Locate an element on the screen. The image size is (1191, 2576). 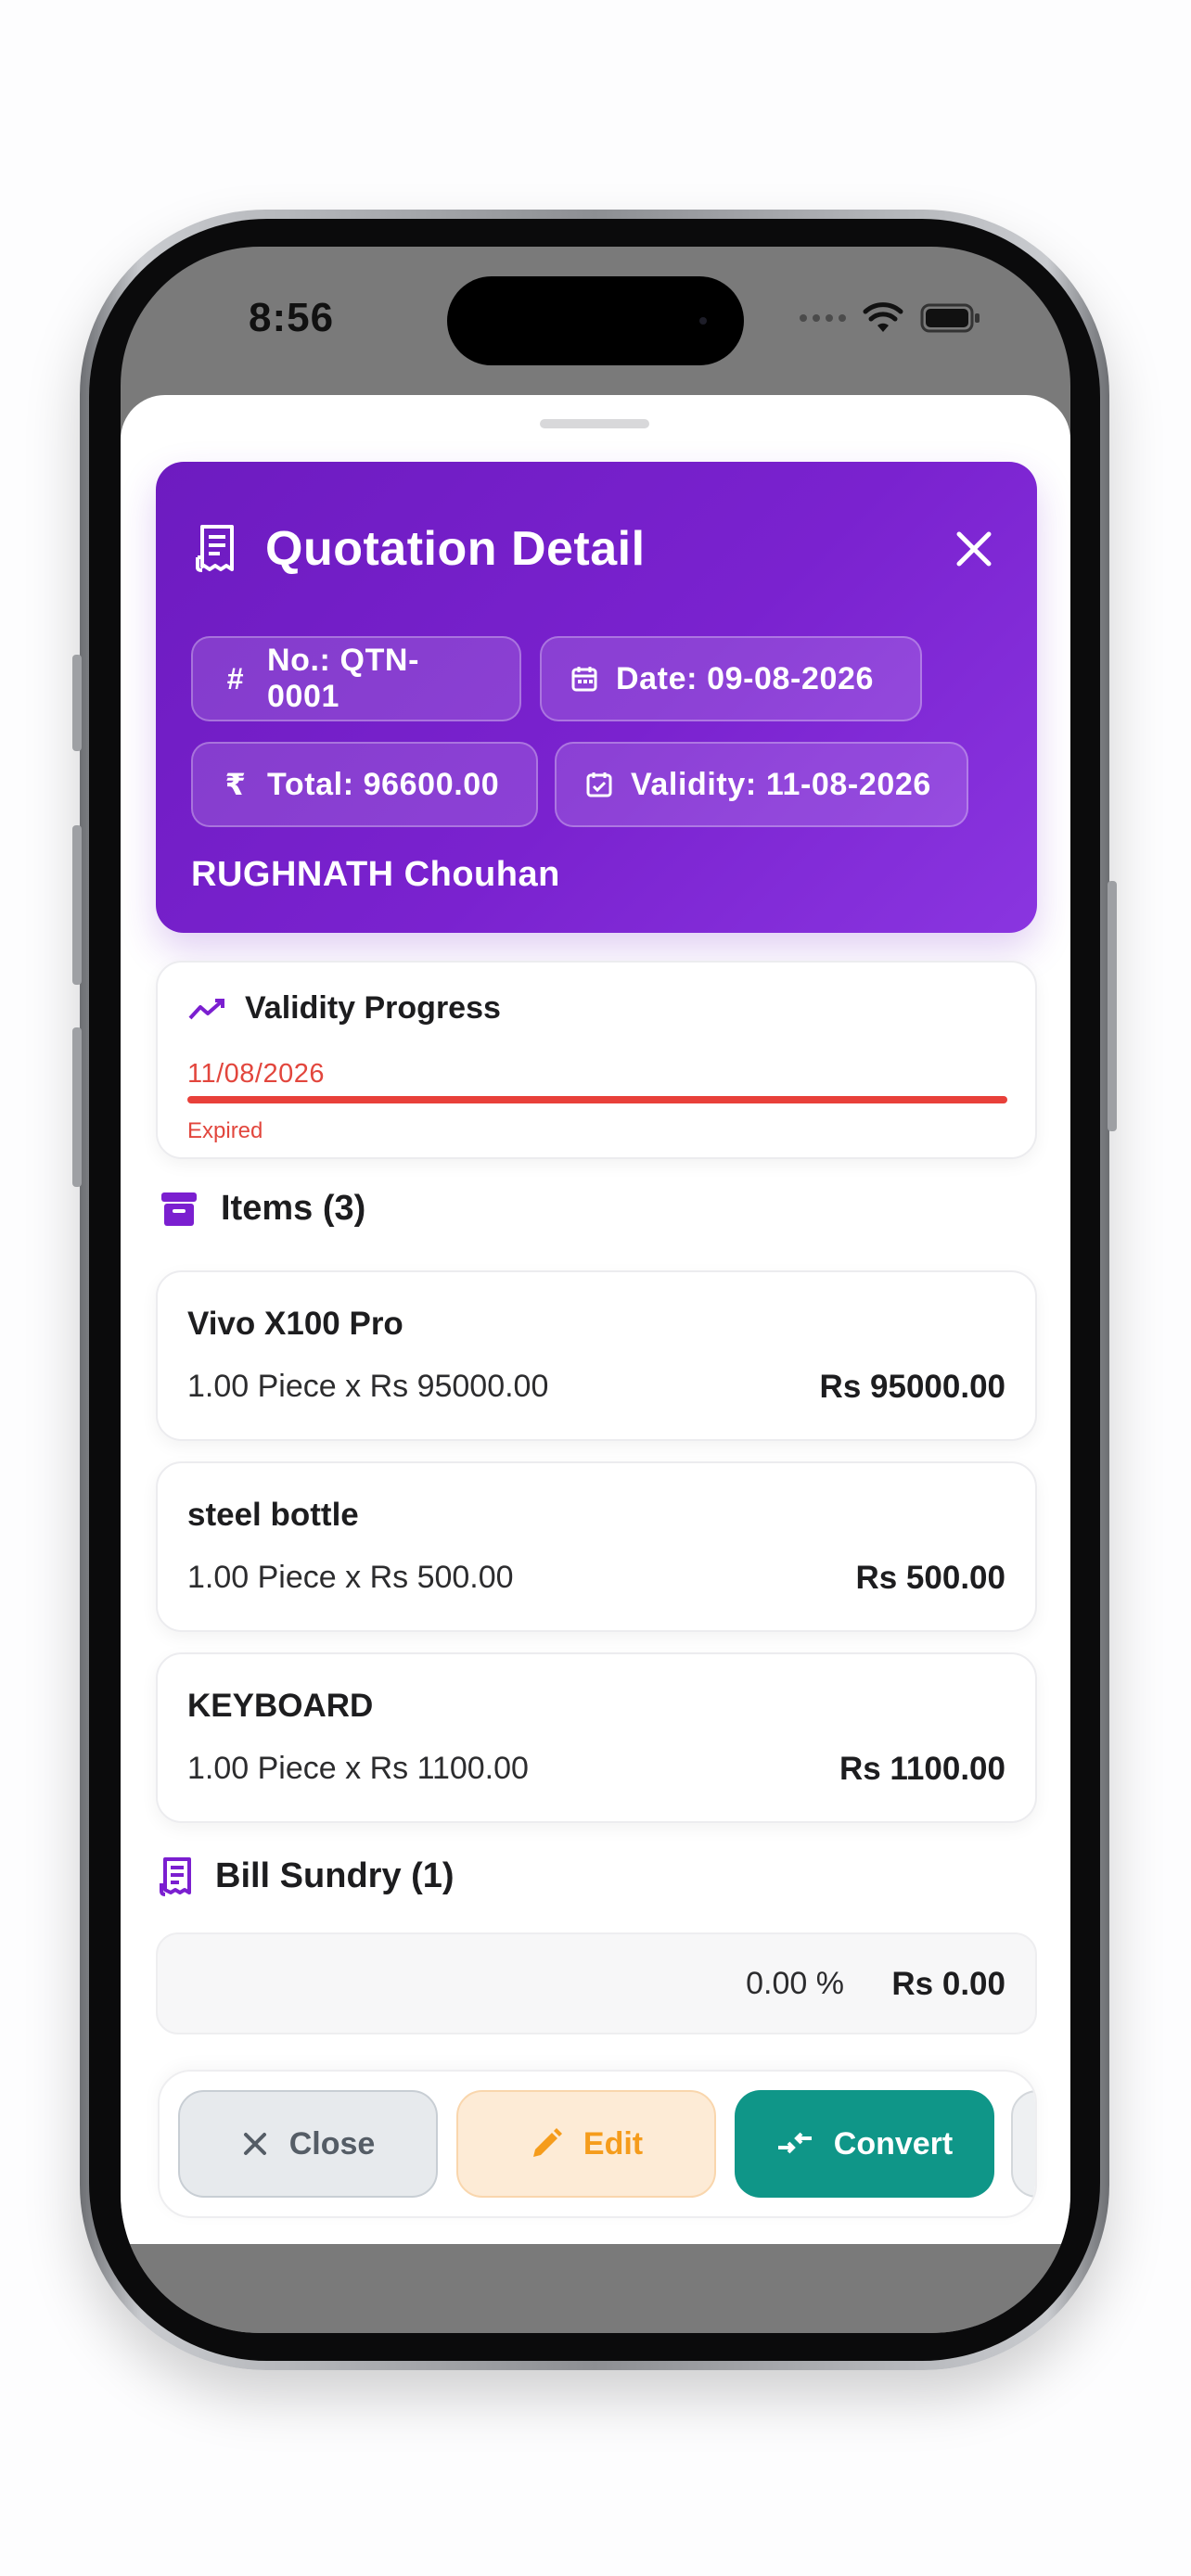
bill-sundry-heading: Bill Sundry (1) is located at coordinates (308, 1876).